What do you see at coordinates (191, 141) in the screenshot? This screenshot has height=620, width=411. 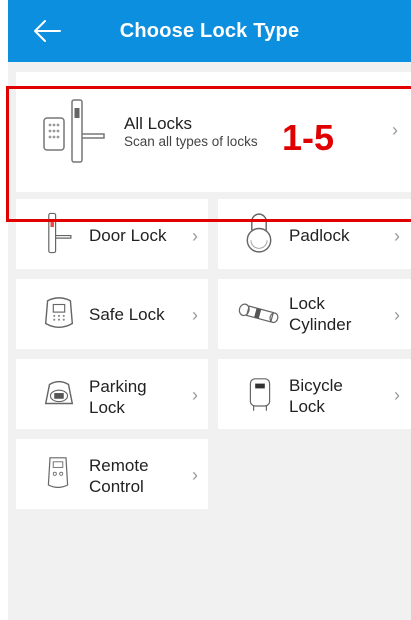 I see `all-locks-subtitle: Scan all types of locks` at bounding box center [191, 141].